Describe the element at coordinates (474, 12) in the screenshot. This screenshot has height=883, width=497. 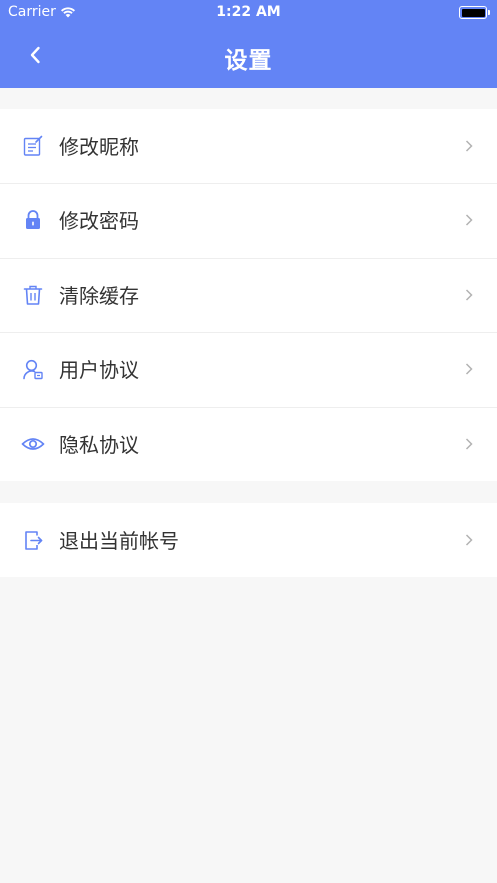
I see `battery-icon` at that location.